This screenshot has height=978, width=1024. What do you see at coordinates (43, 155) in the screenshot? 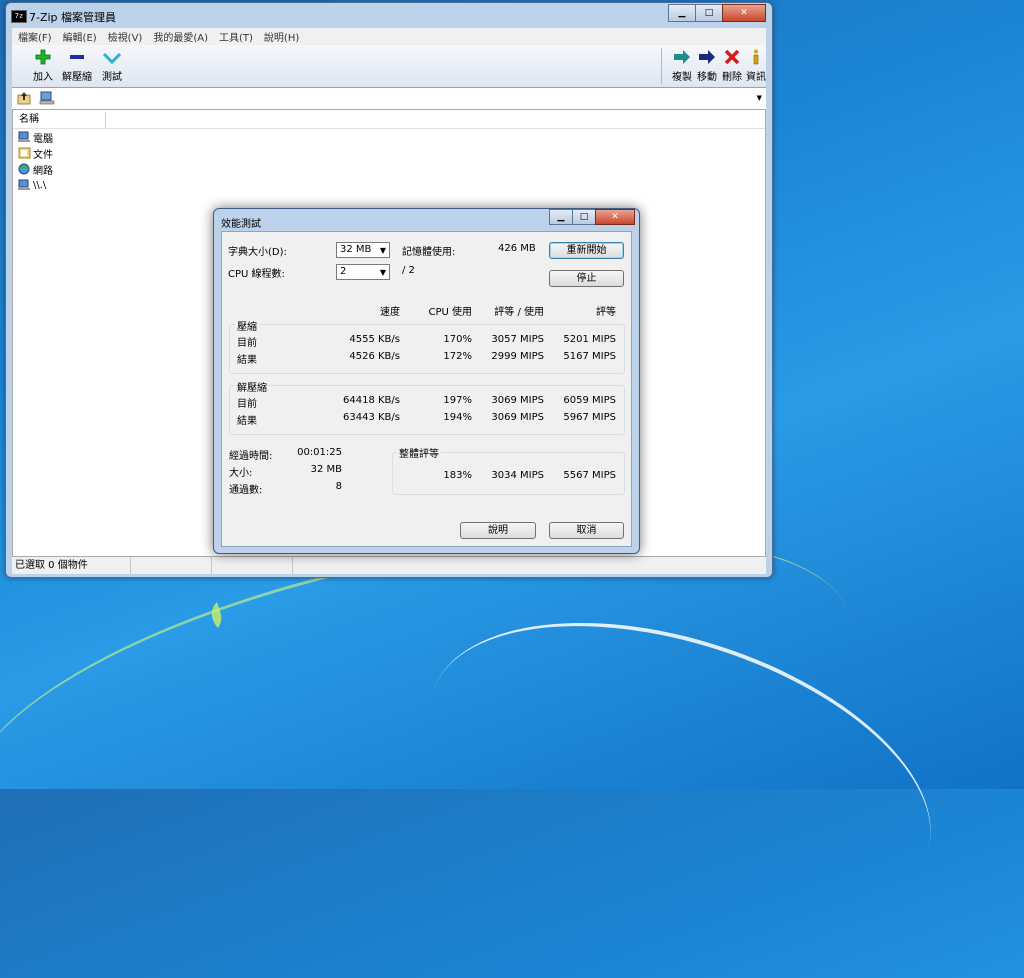
I see `list-item-label: 文件` at bounding box center [43, 155].